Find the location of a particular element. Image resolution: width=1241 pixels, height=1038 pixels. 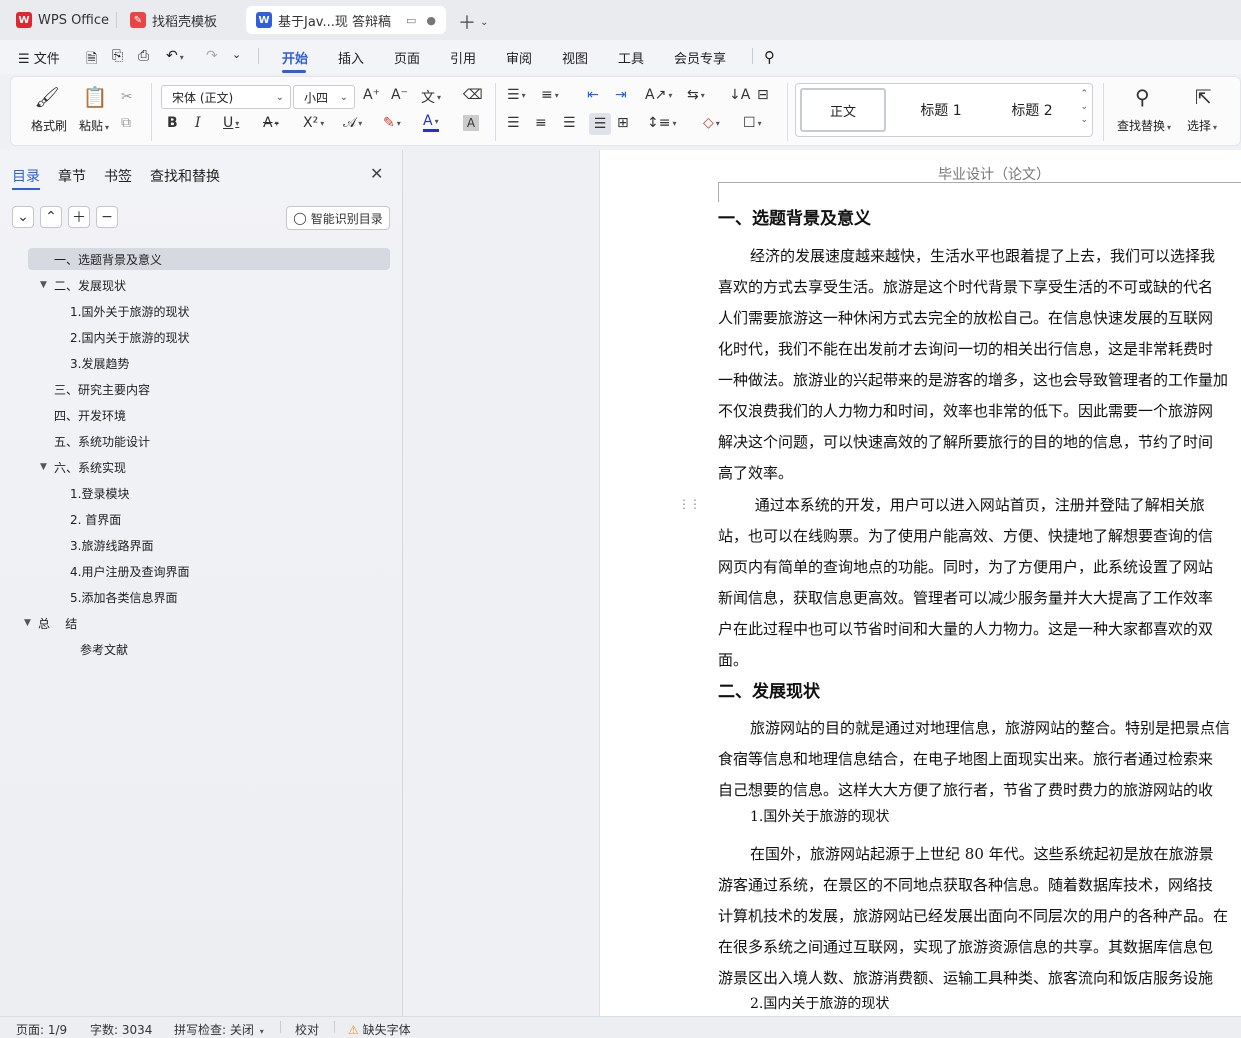

toc-item: 3.发展趋势 is located at coordinates (99, 363).